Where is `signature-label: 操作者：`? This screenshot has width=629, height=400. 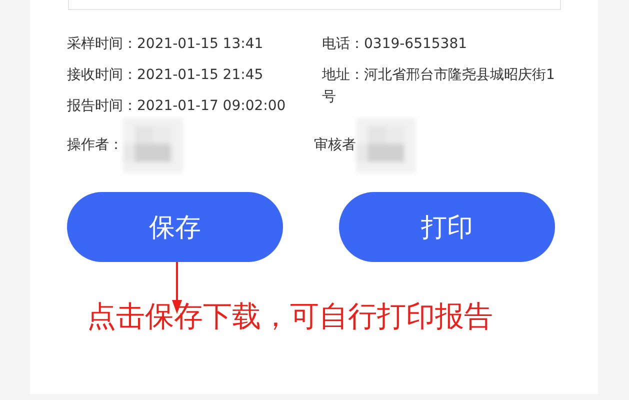 signature-label: 操作者： is located at coordinates (95, 145).